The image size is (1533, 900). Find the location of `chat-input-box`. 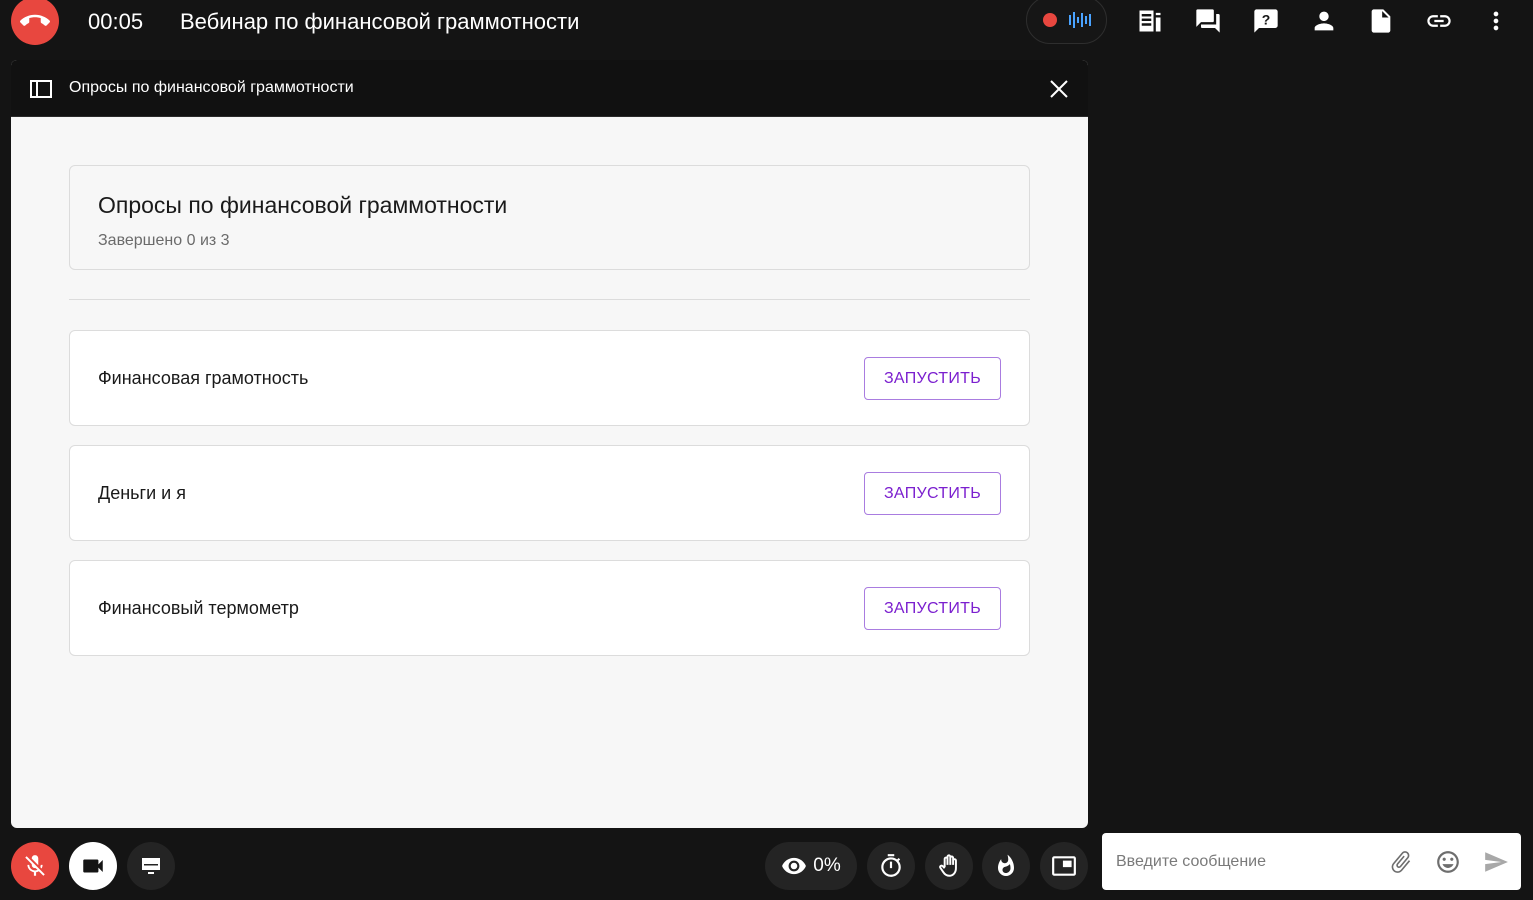

chat-input-box is located at coordinates (1311, 861).